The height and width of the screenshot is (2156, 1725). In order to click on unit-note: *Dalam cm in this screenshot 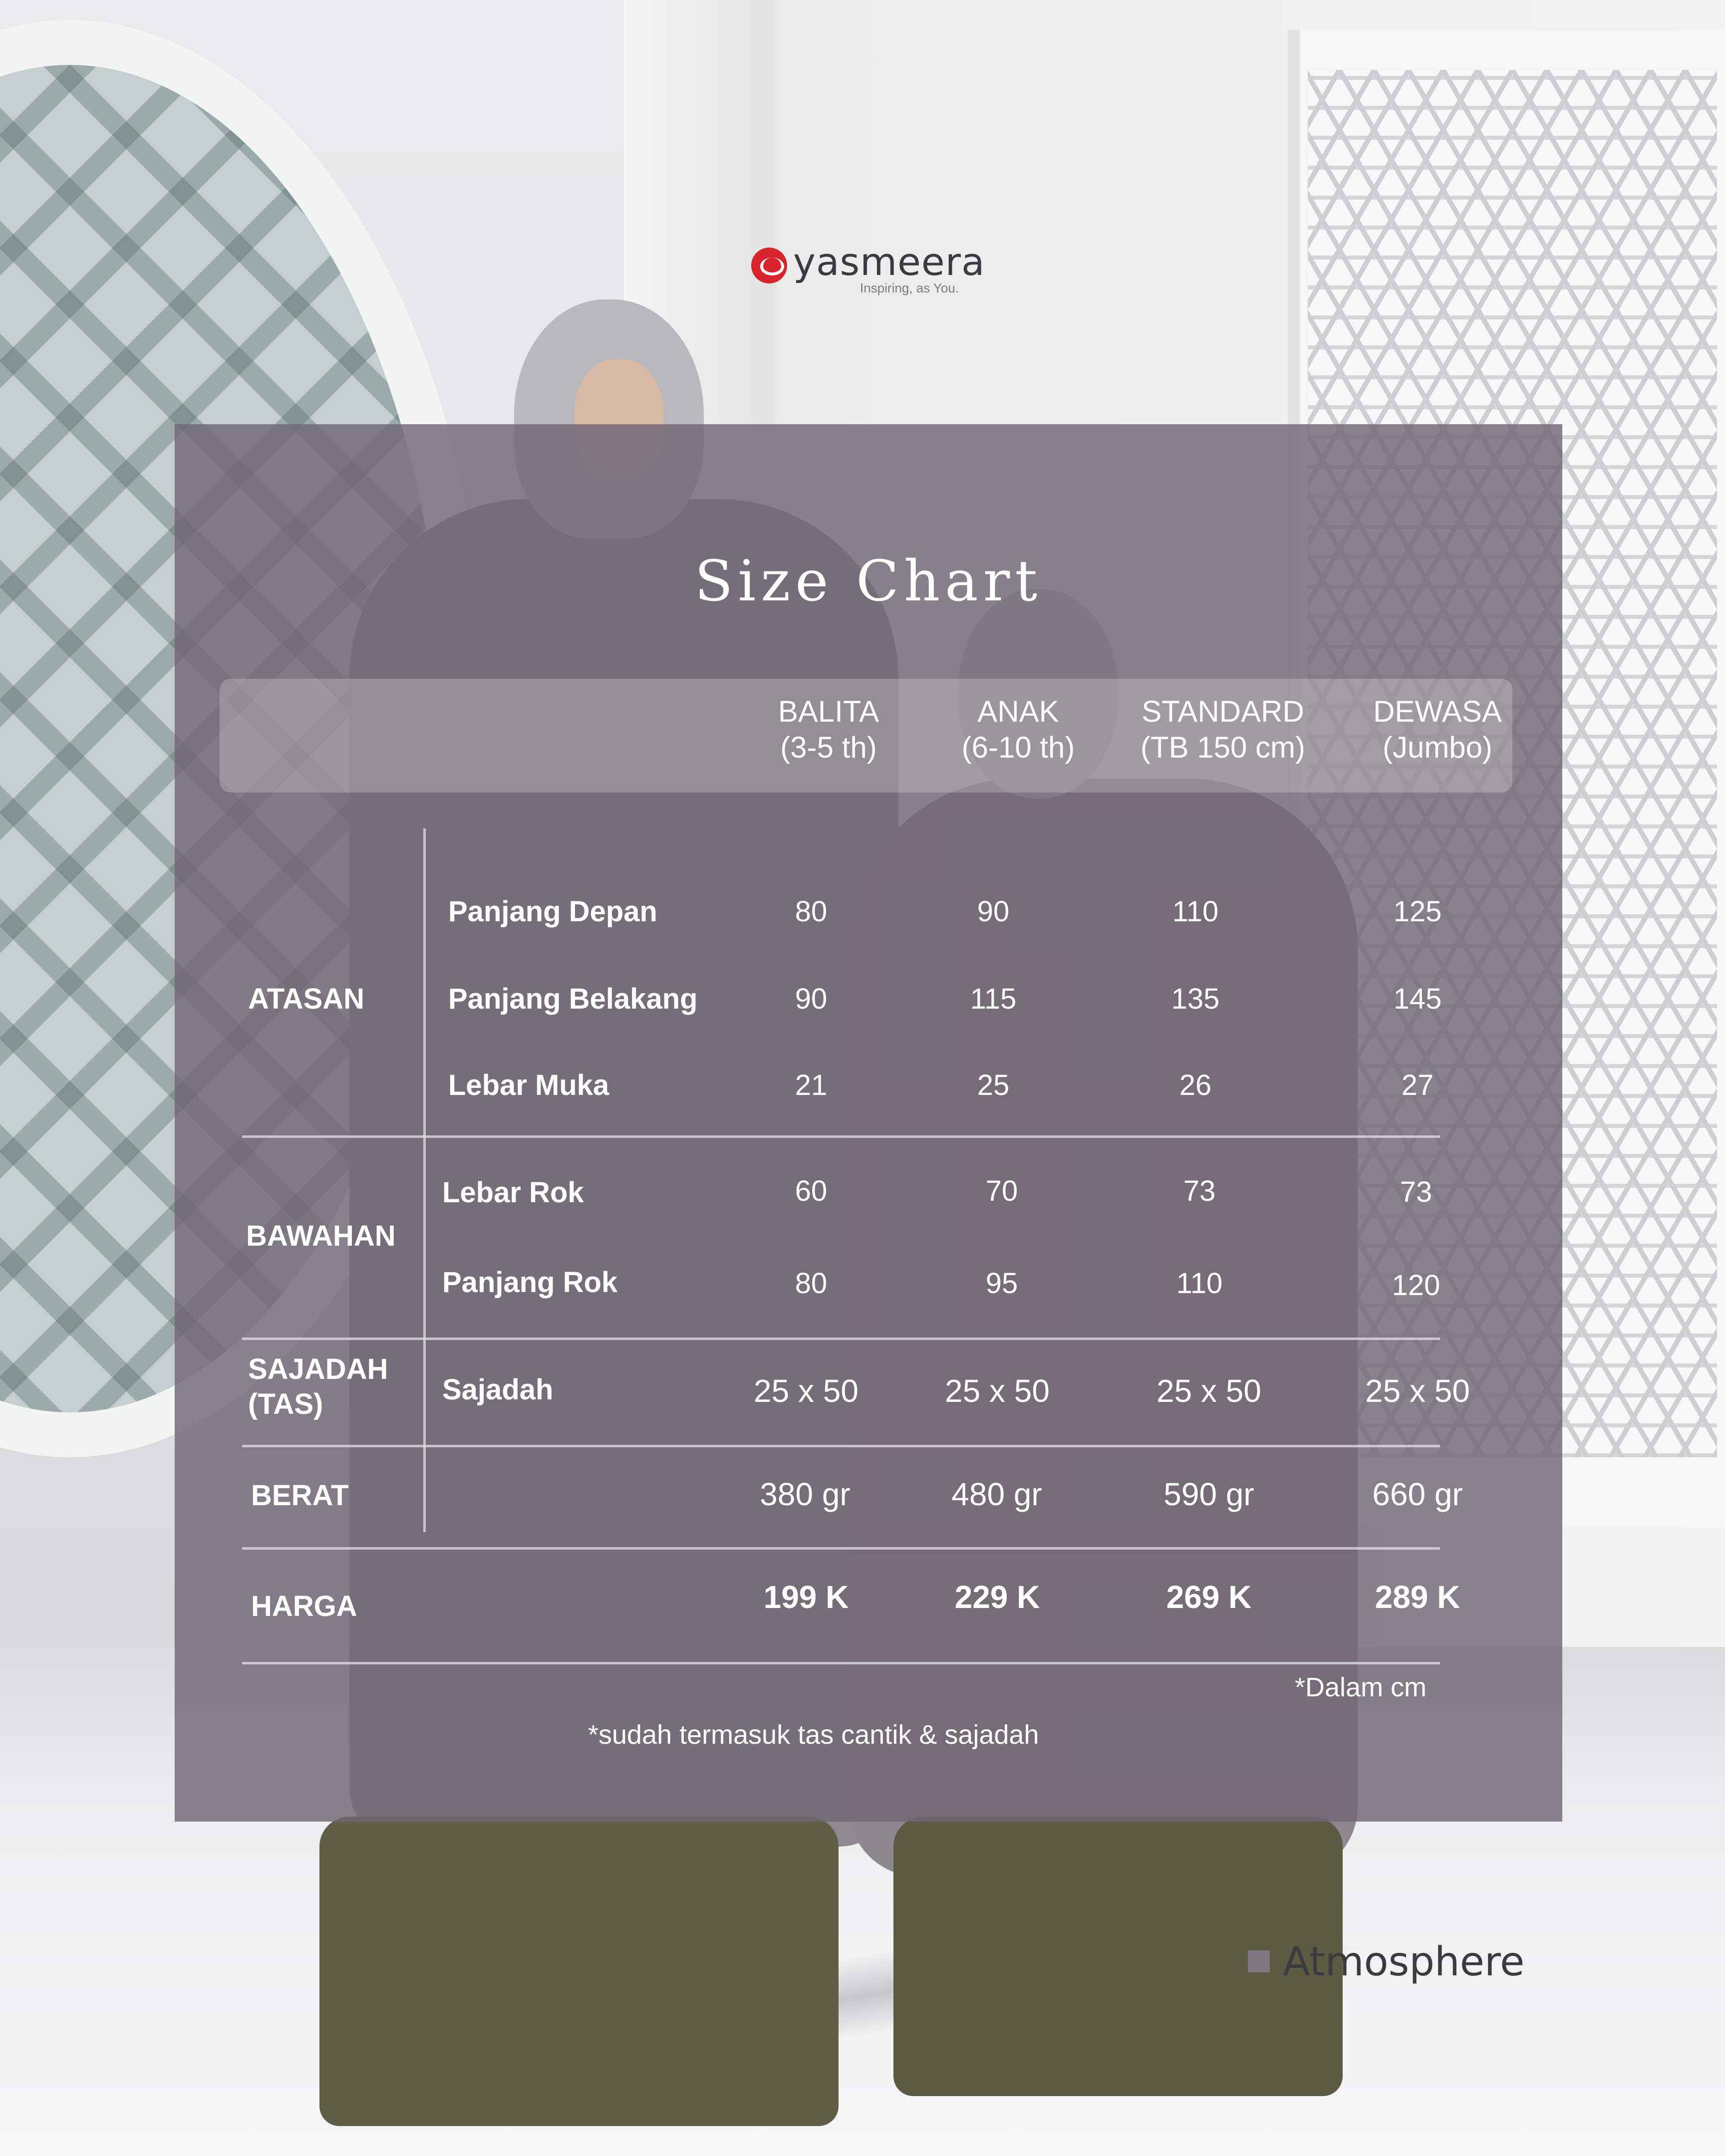, I will do `click(1361, 1687)`.